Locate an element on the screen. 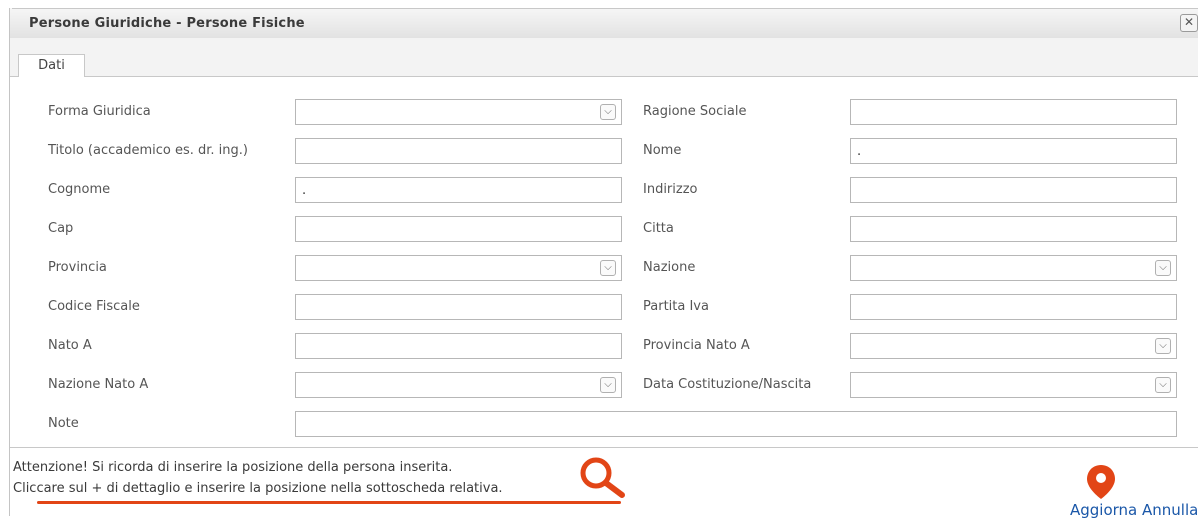  cognome-label: Cognome is located at coordinates (79, 189).